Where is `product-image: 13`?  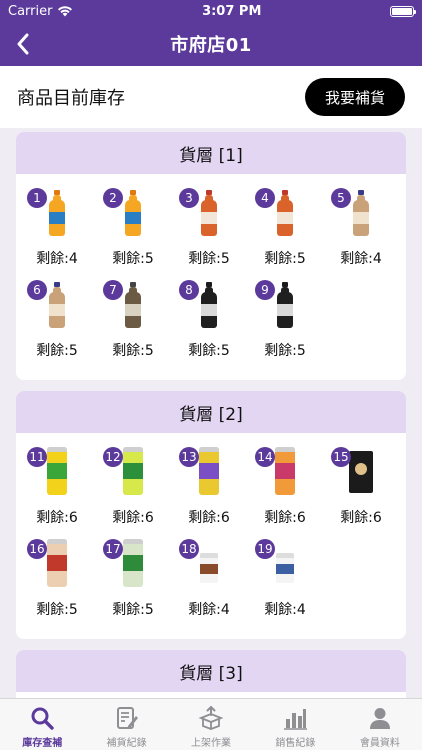
product-image: 13 is located at coordinates (209, 470).